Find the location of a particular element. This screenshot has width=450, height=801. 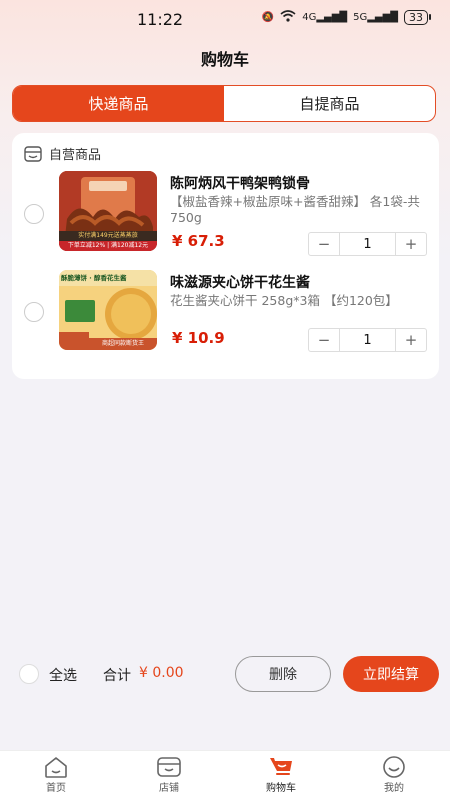

delivery-tabs: 快递商品 自提商品 is located at coordinates (224, 103).